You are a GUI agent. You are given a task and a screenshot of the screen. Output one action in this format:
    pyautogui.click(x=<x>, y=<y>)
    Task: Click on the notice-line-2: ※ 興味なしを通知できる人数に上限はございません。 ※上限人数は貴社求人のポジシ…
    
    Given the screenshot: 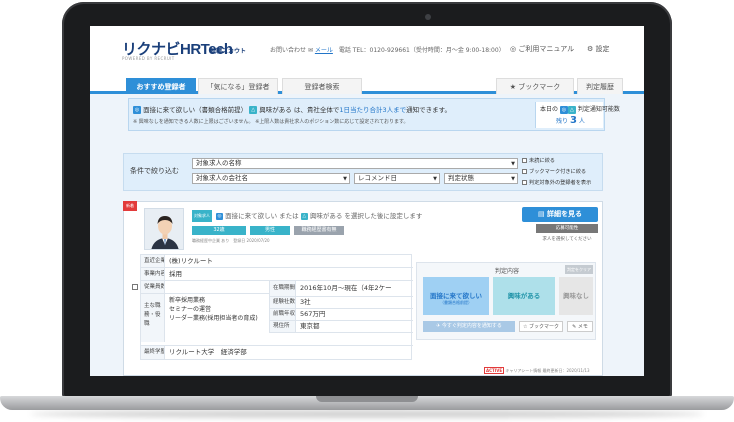 What is the action you would take?
    pyautogui.click(x=271, y=122)
    